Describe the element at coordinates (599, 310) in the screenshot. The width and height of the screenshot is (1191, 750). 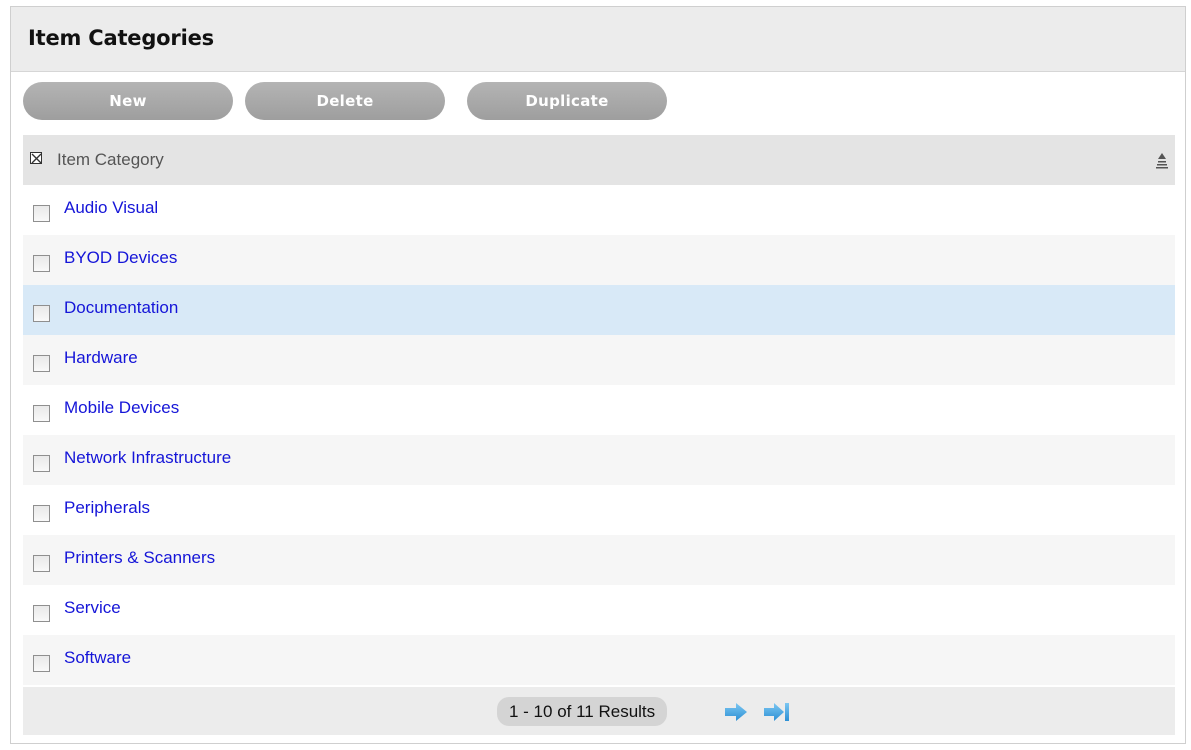
I see `table-row: Documentation` at that location.